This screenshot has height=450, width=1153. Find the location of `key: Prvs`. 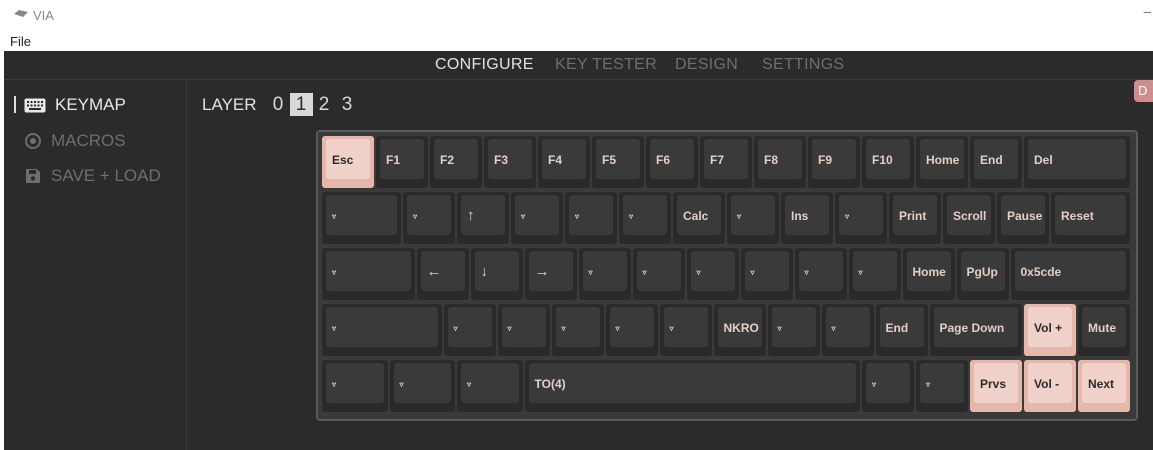

key: Prvs is located at coordinates (996, 386).